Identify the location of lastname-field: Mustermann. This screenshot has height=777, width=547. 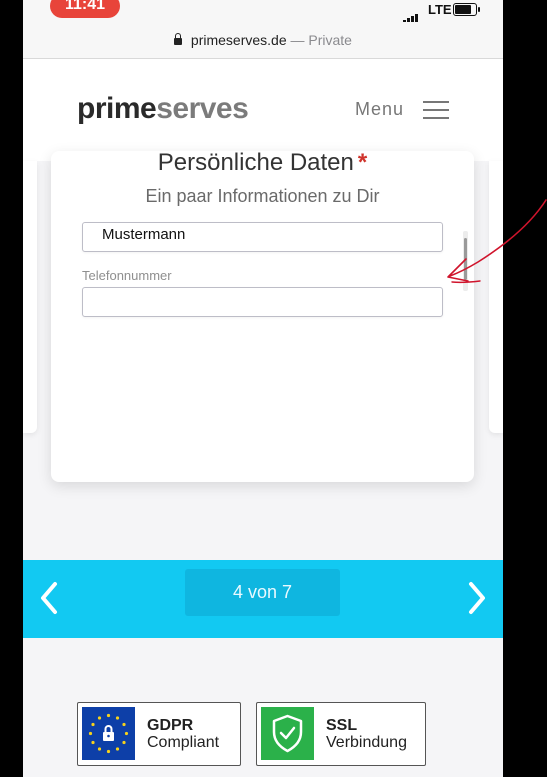
(262, 237).